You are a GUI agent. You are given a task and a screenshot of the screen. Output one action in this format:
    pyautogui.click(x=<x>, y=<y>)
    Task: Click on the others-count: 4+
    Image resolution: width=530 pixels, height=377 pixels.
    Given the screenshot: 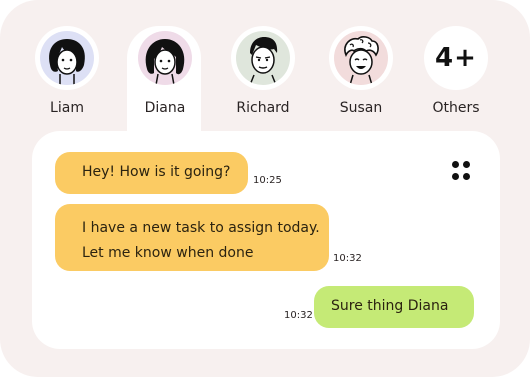 What is the action you would take?
    pyautogui.click(x=456, y=58)
    